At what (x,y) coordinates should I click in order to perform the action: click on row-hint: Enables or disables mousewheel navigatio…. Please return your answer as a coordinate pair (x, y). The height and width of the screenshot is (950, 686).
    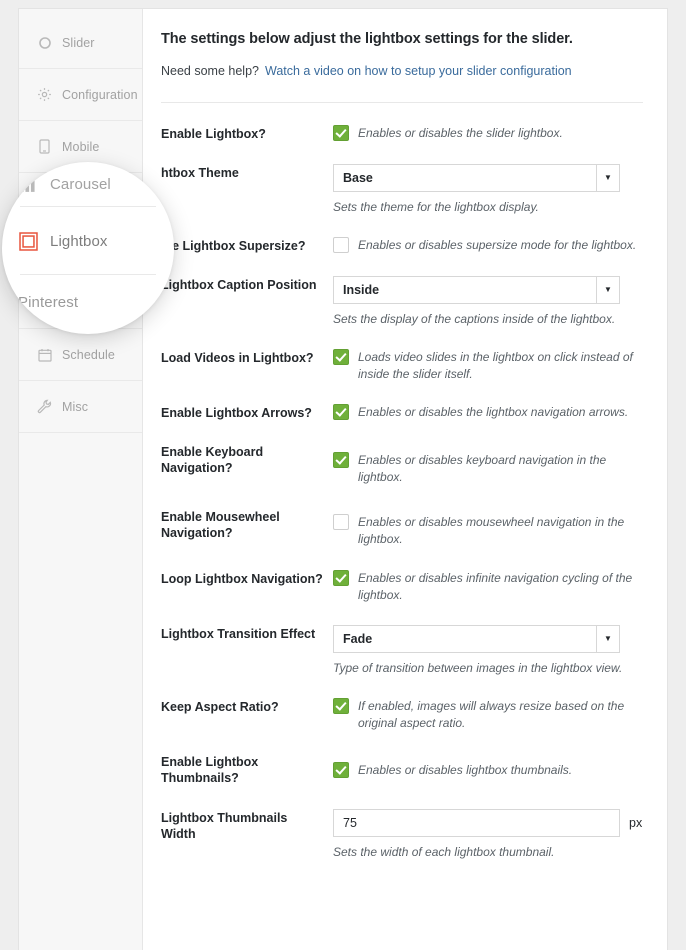
    Looking at the image, I should click on (491, 530).